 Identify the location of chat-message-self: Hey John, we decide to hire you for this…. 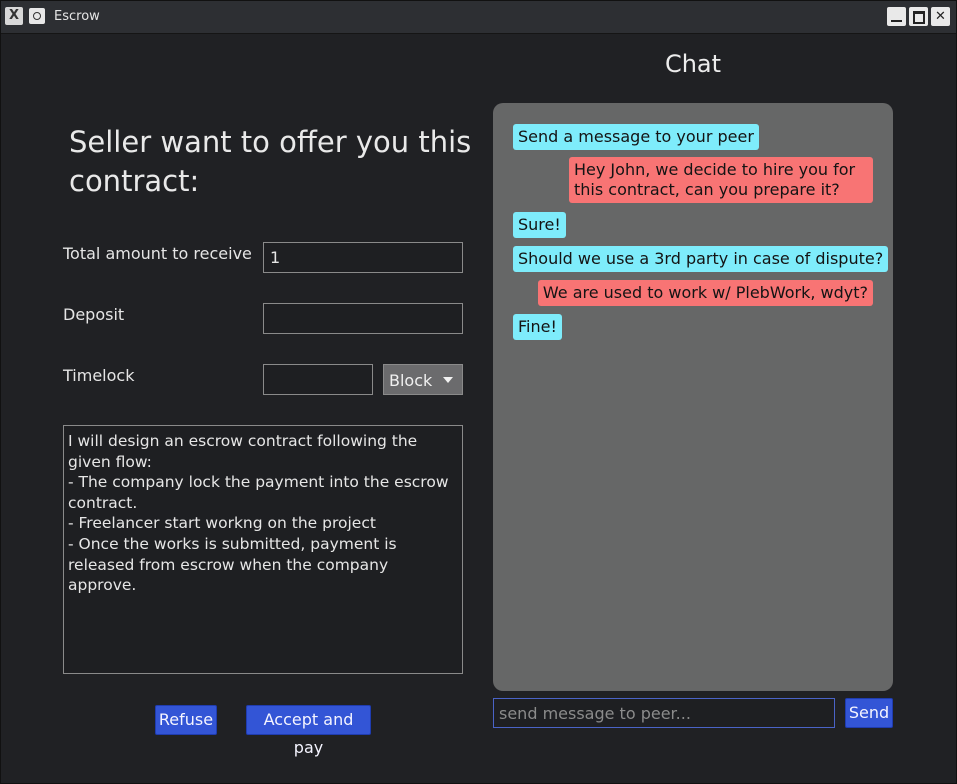
(721, 180).